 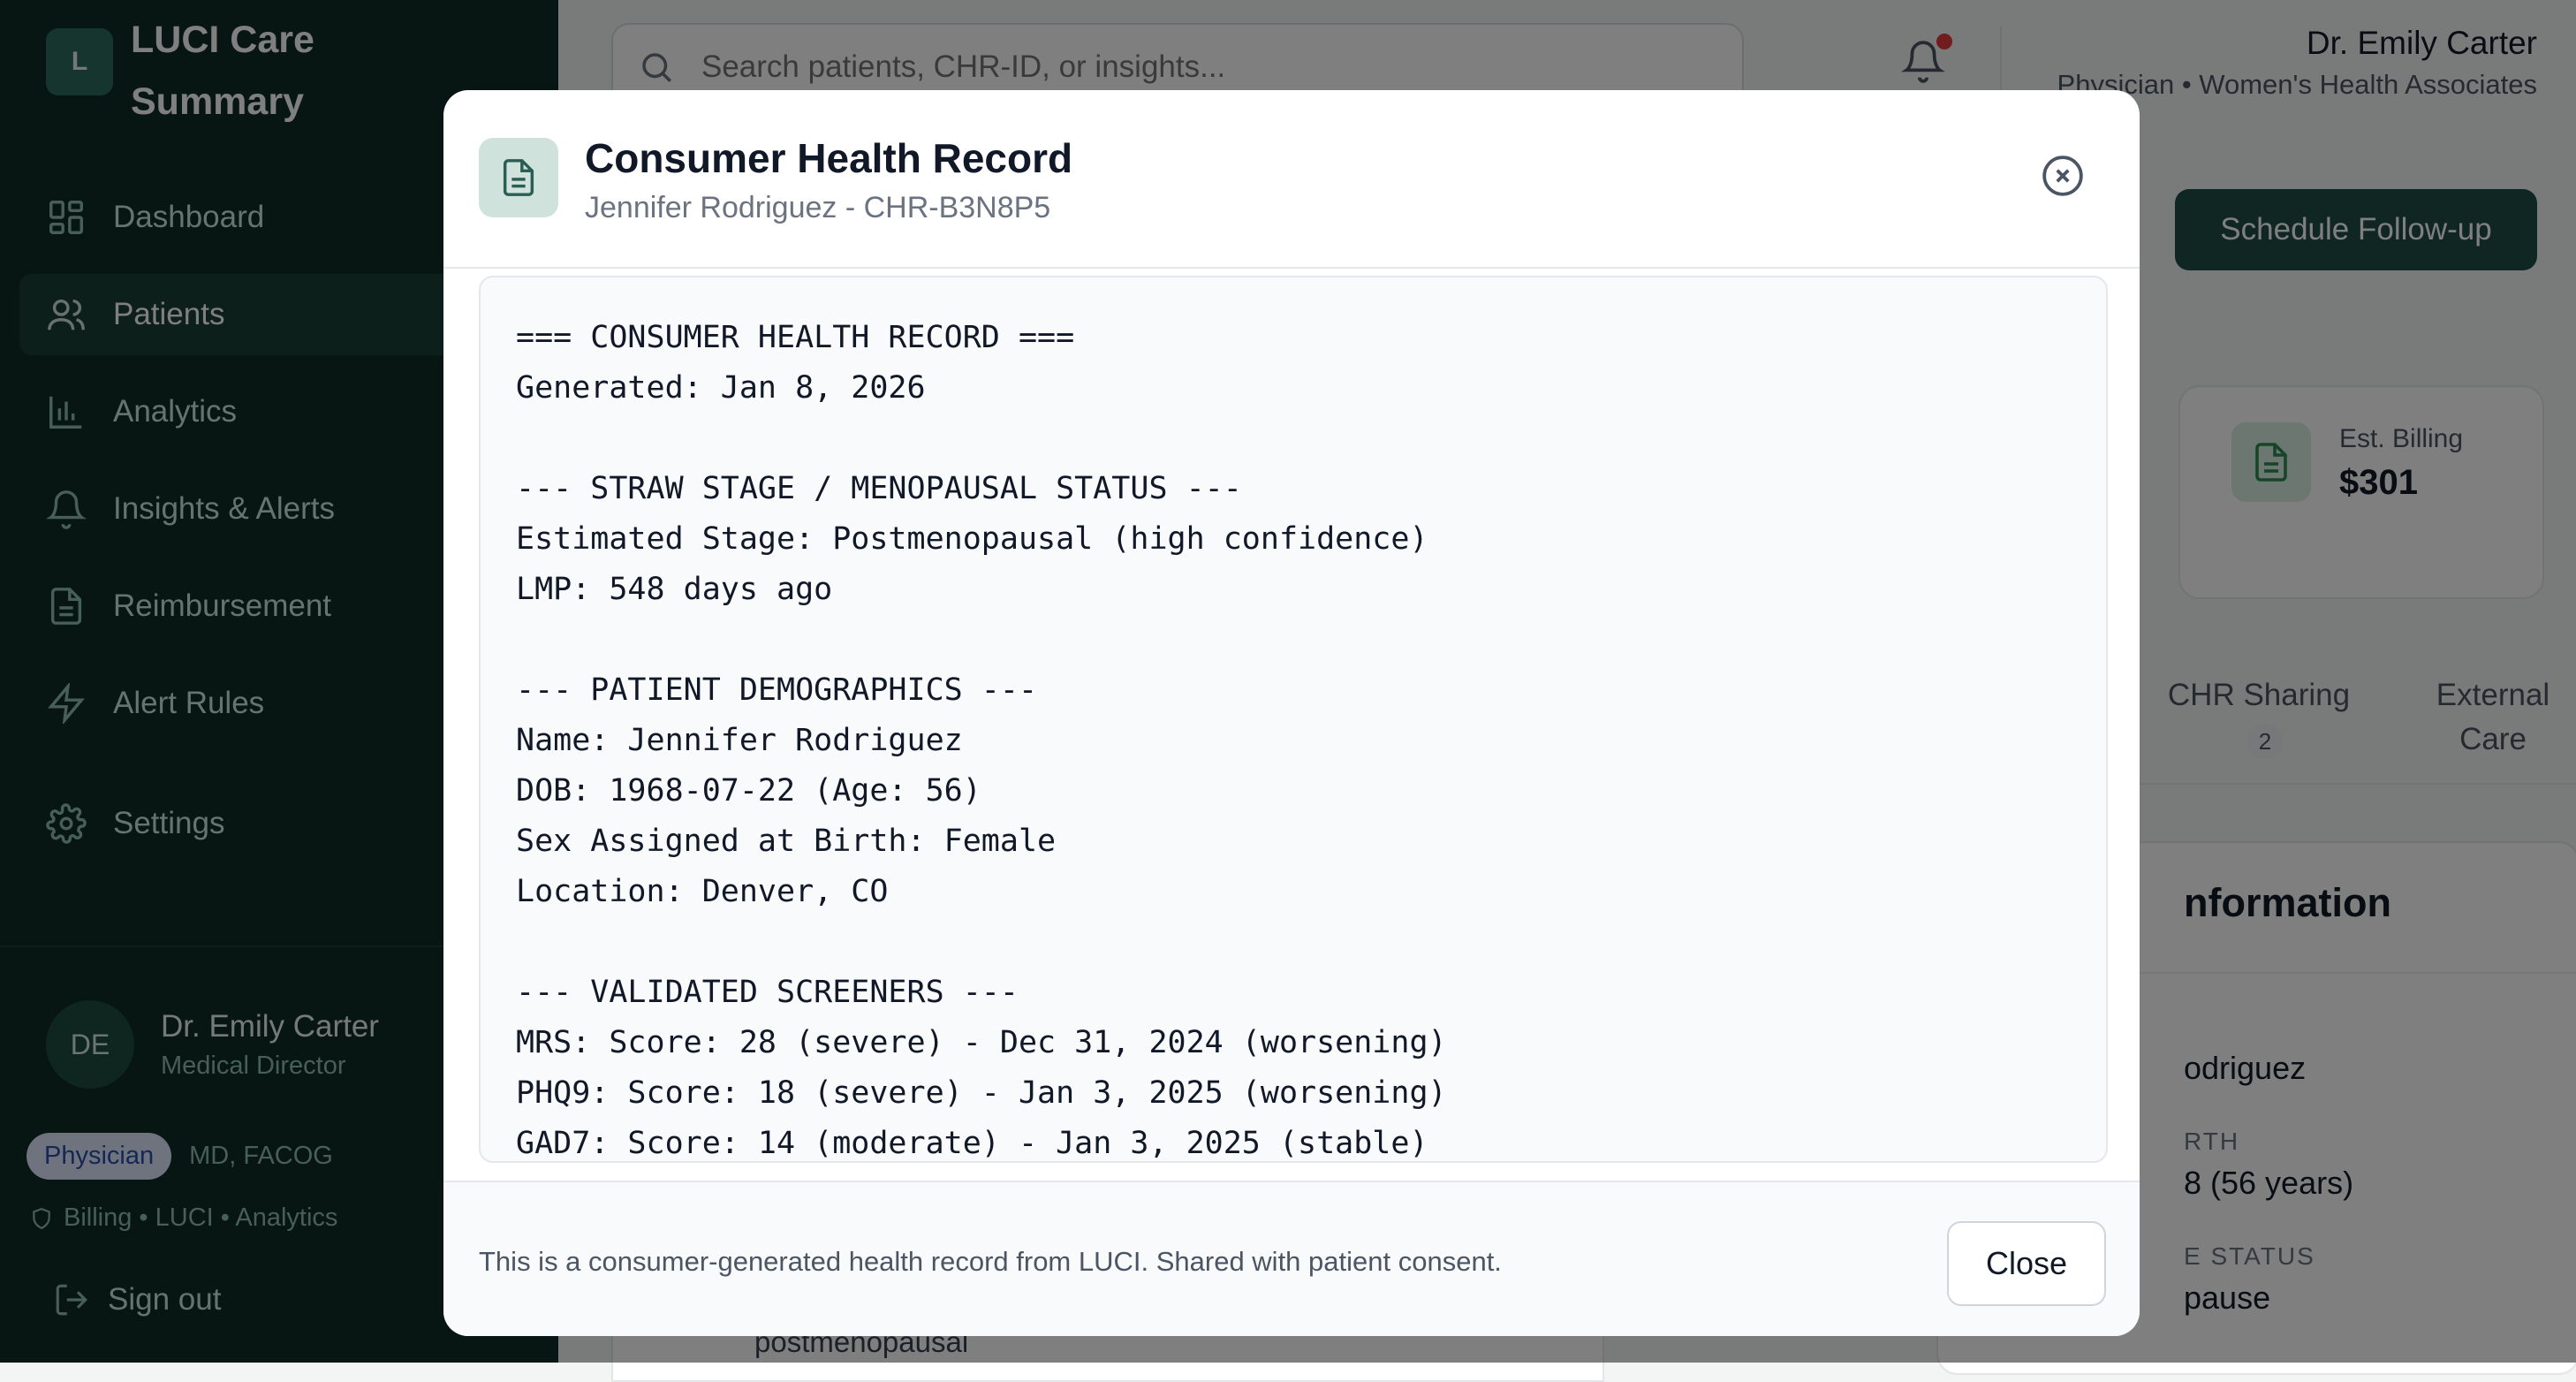 I want to click on modal-close-icon-button, so click(x=2063, y=176).